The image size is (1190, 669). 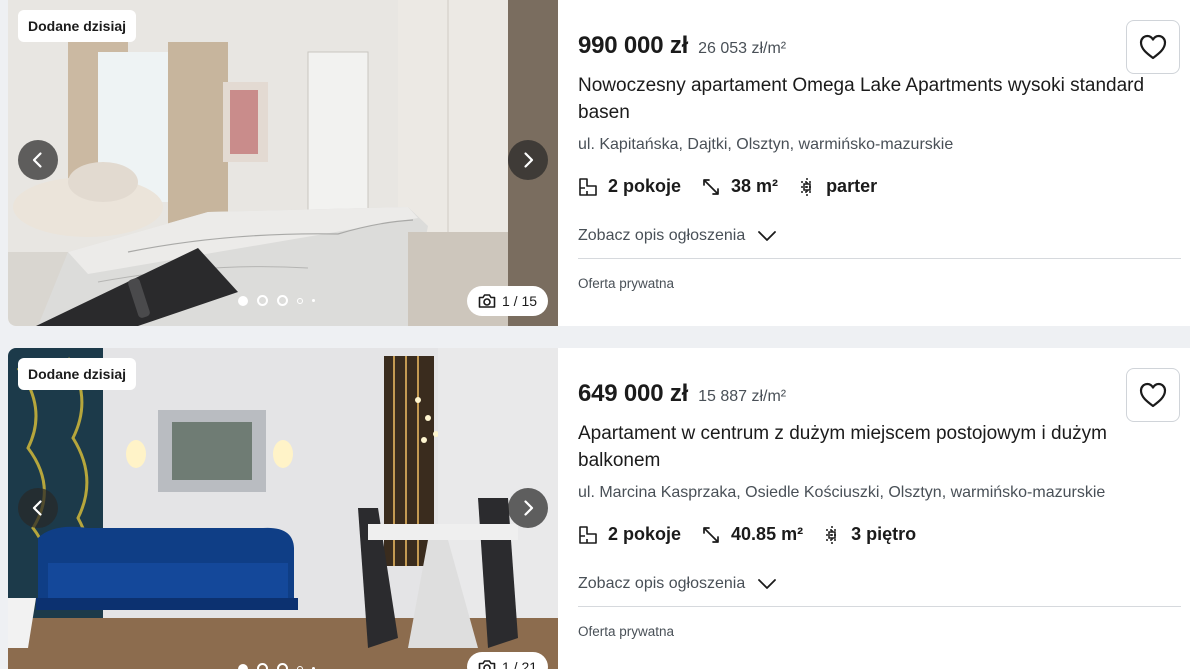 What do you see at coordinates (633, 45) in the screenshot?
I see `price: 990 000 zł` at bounding box center [633, 45].